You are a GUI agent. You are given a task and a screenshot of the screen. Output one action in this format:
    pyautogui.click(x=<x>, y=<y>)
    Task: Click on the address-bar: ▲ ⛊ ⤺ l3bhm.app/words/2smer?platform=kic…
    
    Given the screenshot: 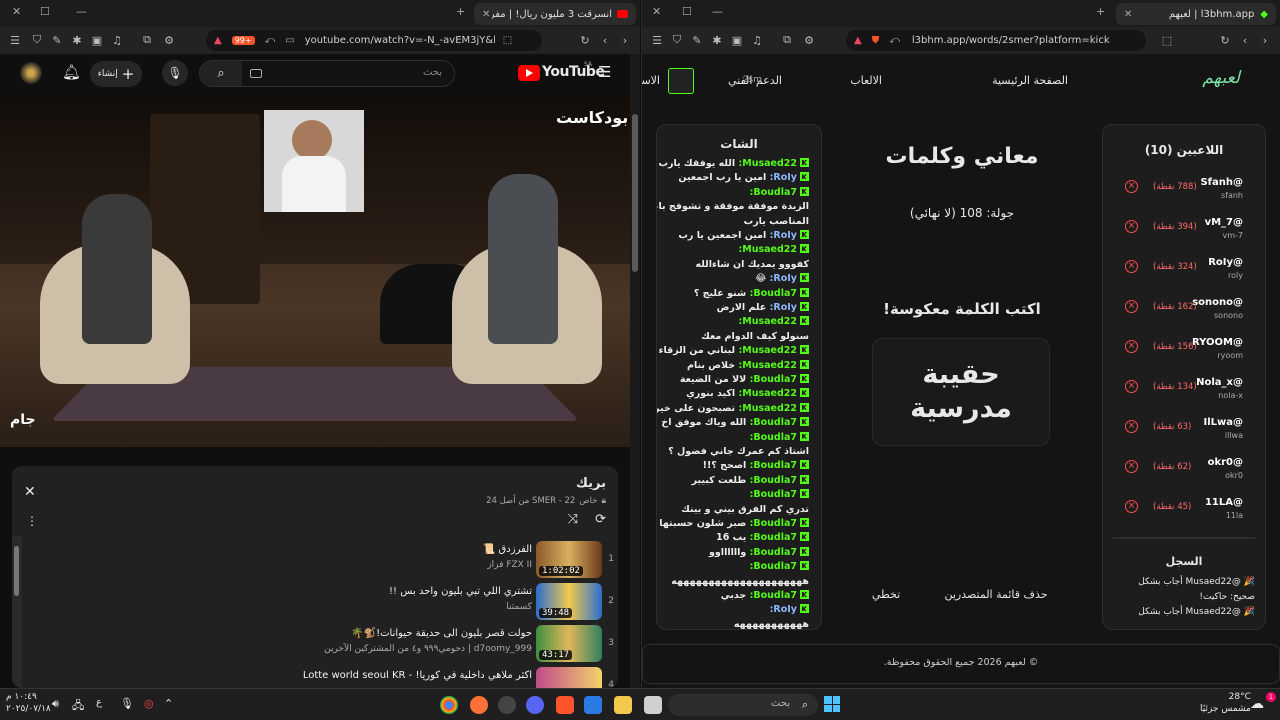 What is the action you would take?
    pyautogui.click(x=996, y=40)
    